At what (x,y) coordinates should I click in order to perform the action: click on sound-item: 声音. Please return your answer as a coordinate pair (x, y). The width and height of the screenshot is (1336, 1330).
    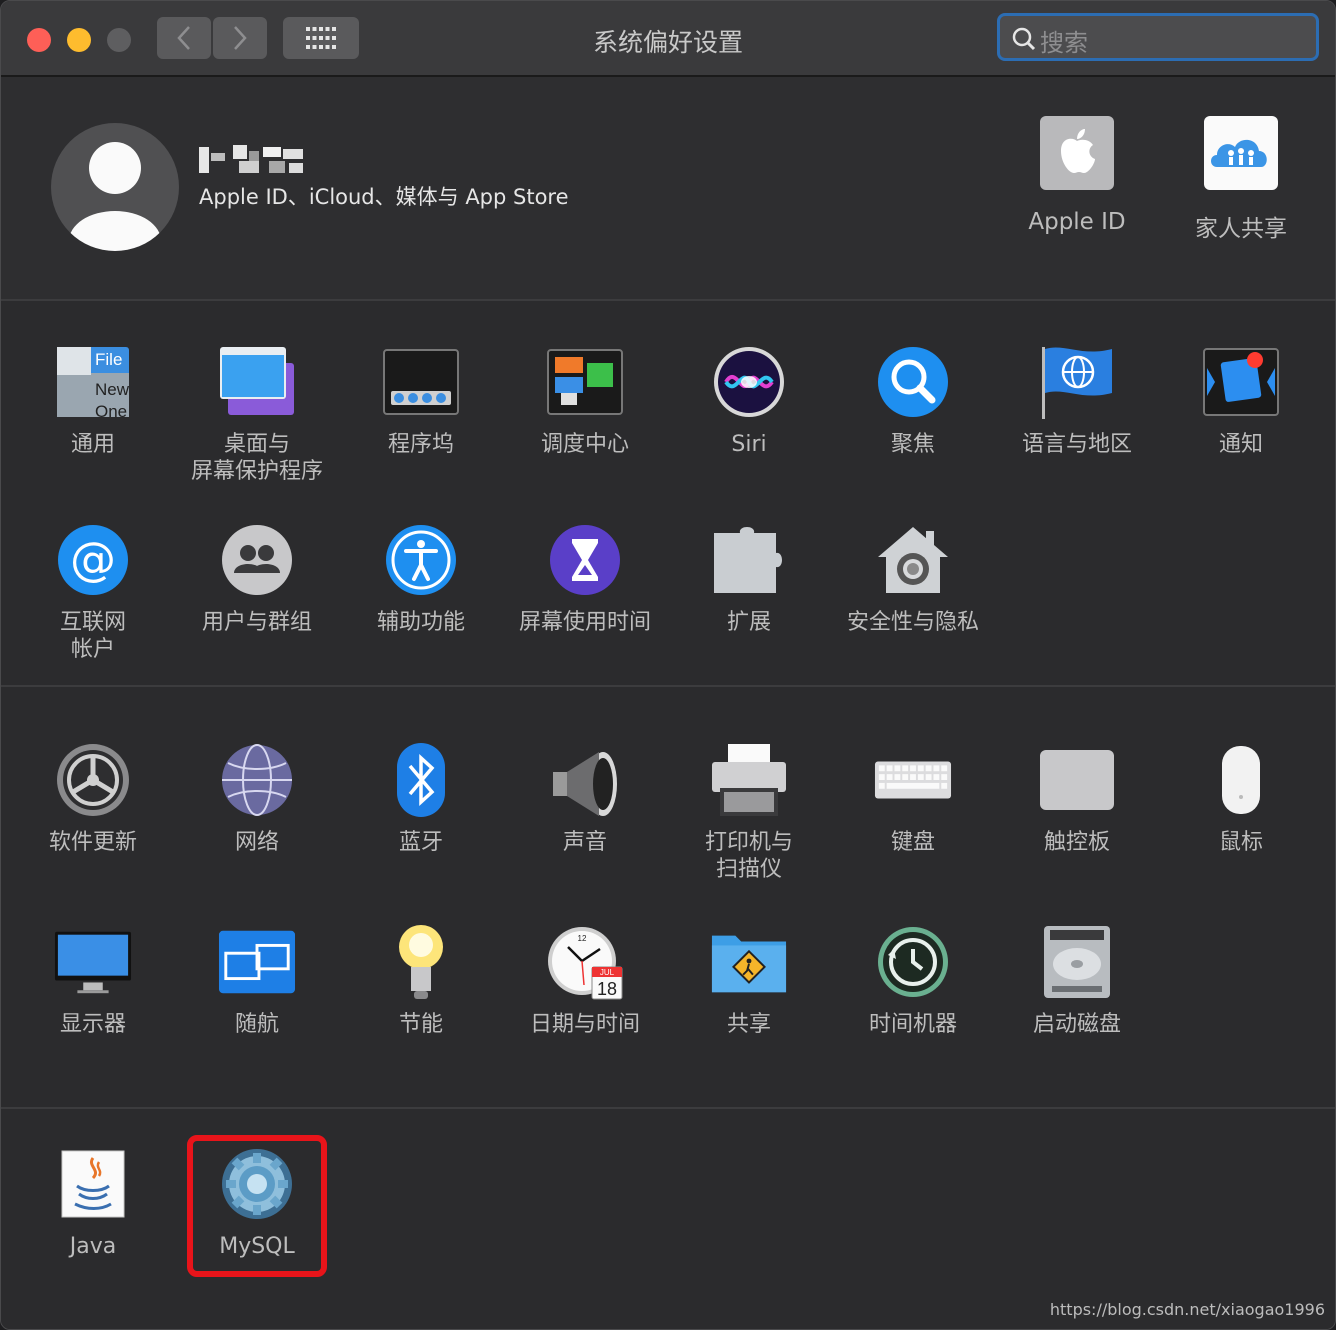
    Looking at the image, I should click on (585, 798).